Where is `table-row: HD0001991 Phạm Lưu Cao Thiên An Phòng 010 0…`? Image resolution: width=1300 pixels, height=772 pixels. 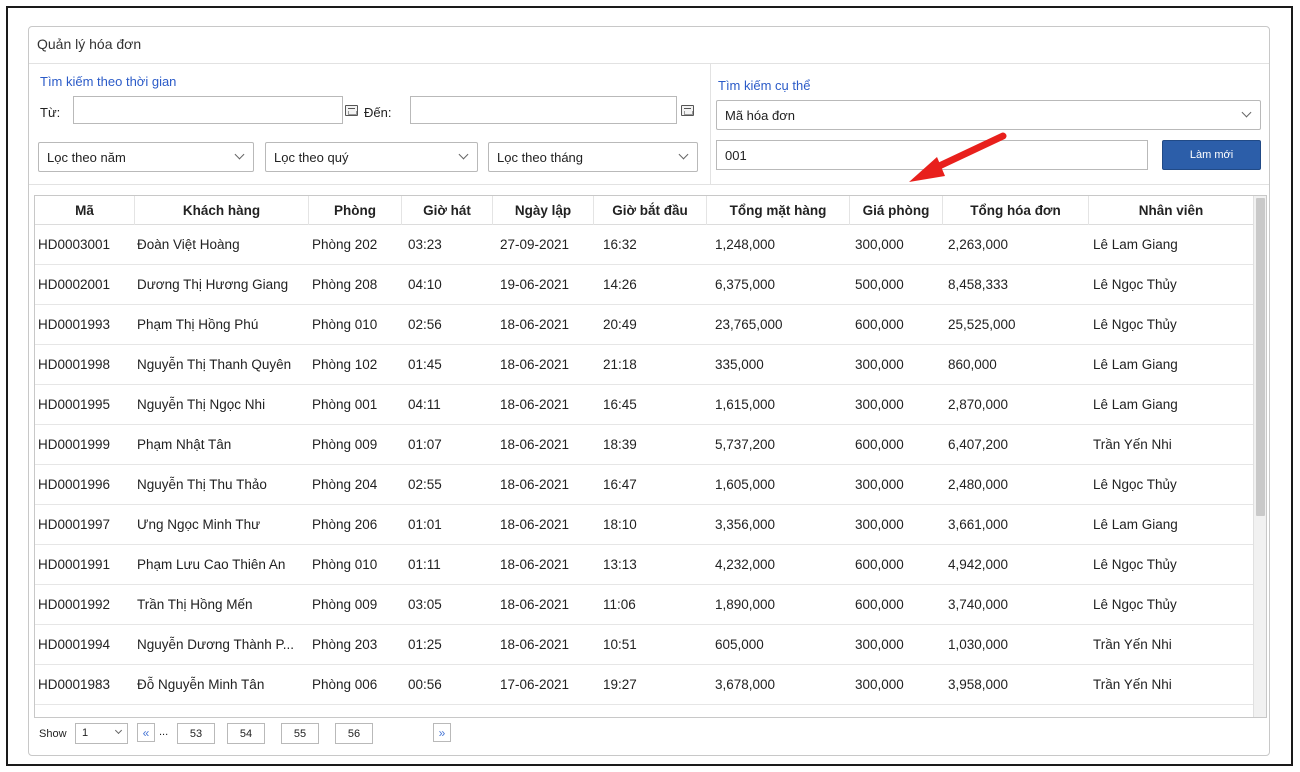
table-row: HD0001991 Phạm Lưu Cao Thiên An Phòng 010 0… is located at coordinates (644, 565).